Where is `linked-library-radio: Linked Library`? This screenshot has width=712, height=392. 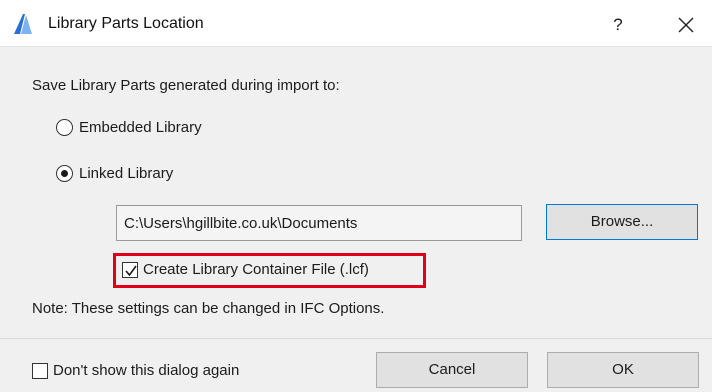
linked-library-radio: Linked Library is located at coordinates (114, 173).